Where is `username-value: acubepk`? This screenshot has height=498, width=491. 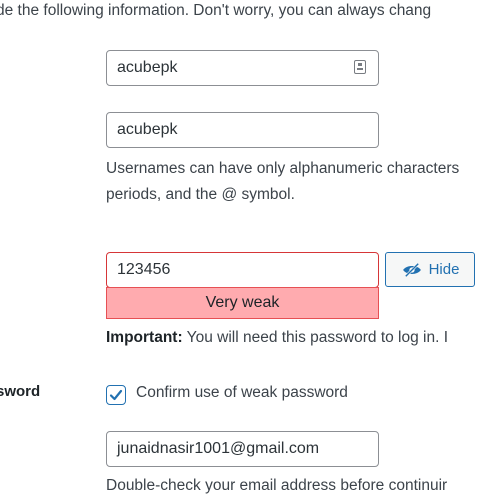 username-value: acubepk is located at coordinates (147, 67).